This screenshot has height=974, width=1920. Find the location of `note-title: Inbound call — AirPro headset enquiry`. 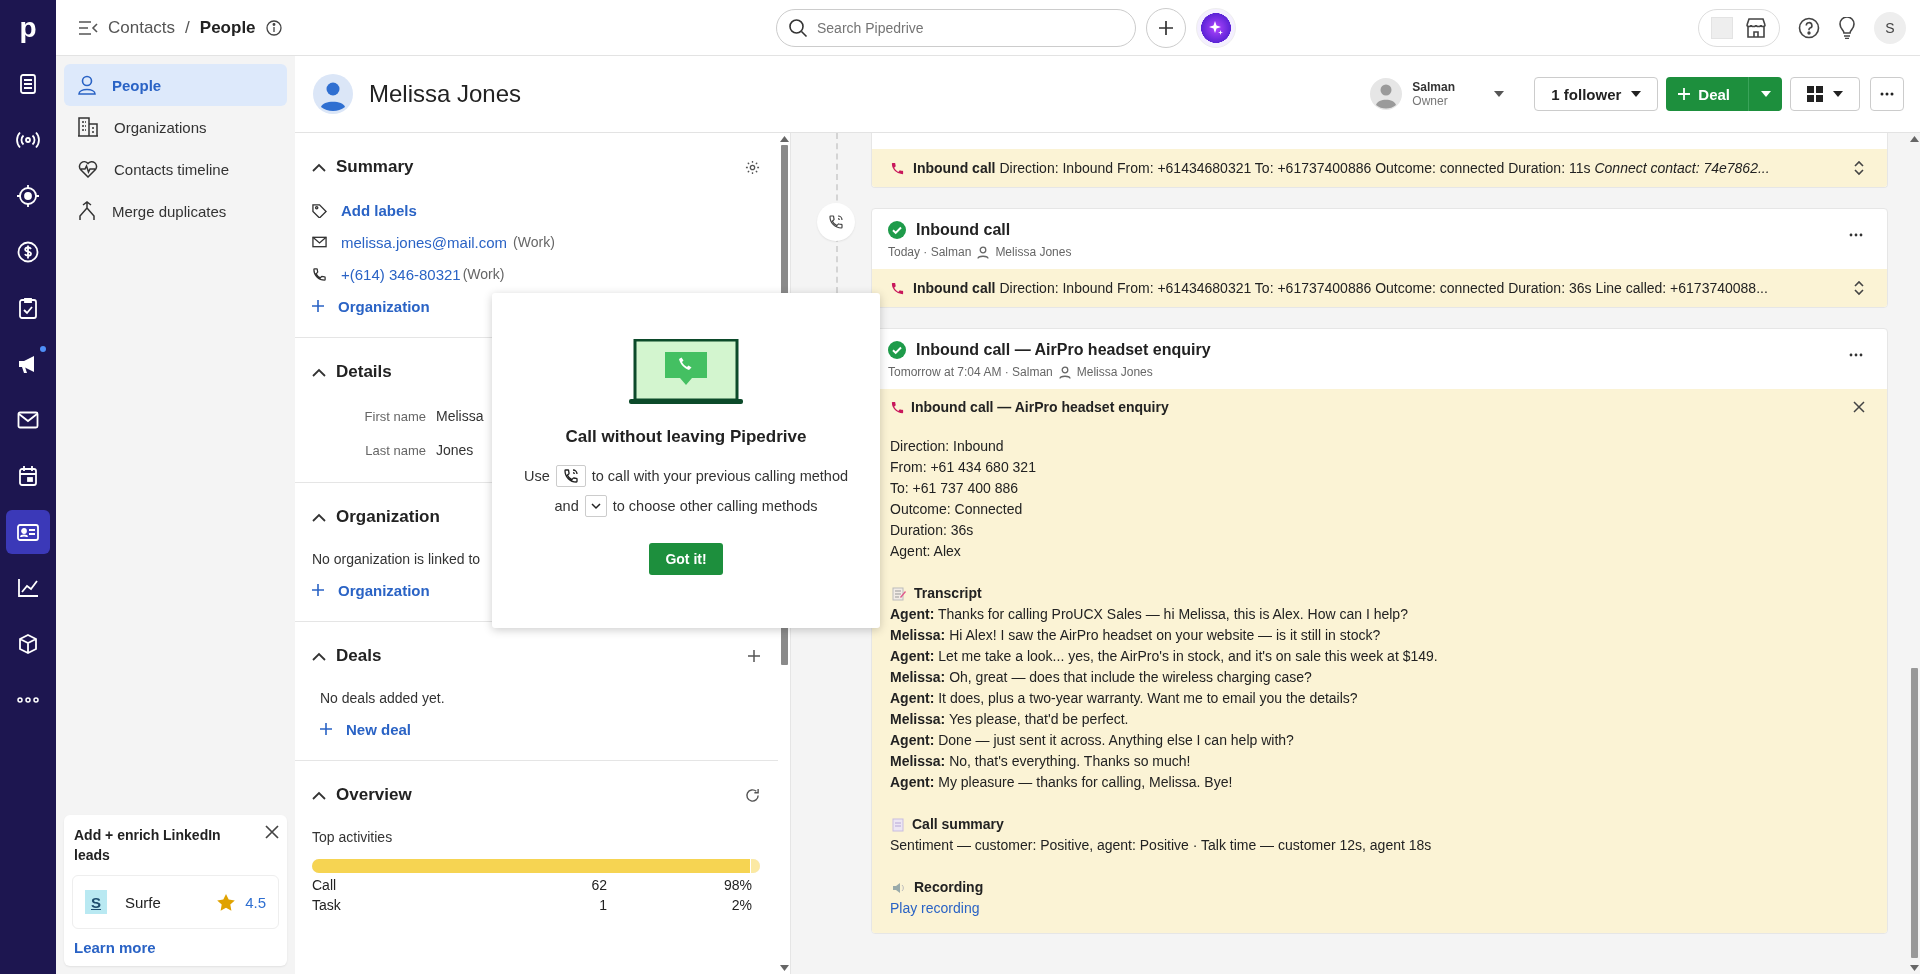

note-title: Inbound call — AirPro headset enquiry is located at coordinates (1029, 407).